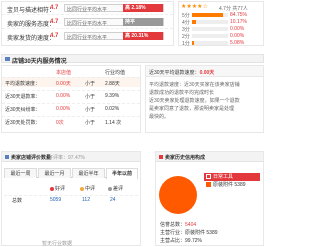 Image resolution: width=320 pixels, height=247 pixels. What do you see at coordinates (71, 121) in the screenshot?
I see `stat-row: 近30天处罚数： 0次 小于 1.14 次` at bounding box center [71, 121].